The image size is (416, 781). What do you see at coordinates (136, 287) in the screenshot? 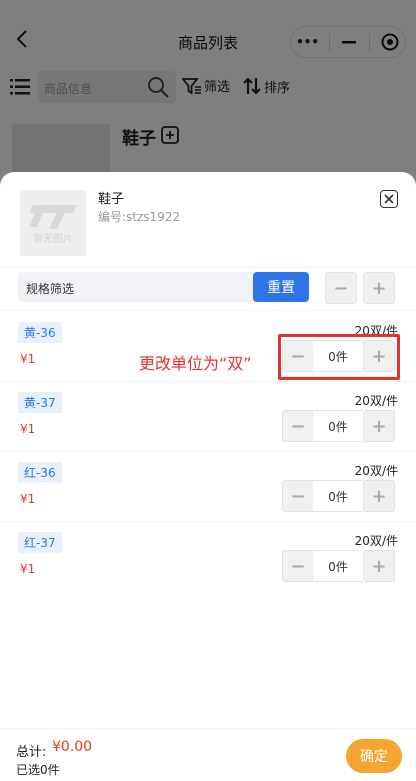
I see `spec-filter-input: 规格筛选` at bounding box center [136, 287].